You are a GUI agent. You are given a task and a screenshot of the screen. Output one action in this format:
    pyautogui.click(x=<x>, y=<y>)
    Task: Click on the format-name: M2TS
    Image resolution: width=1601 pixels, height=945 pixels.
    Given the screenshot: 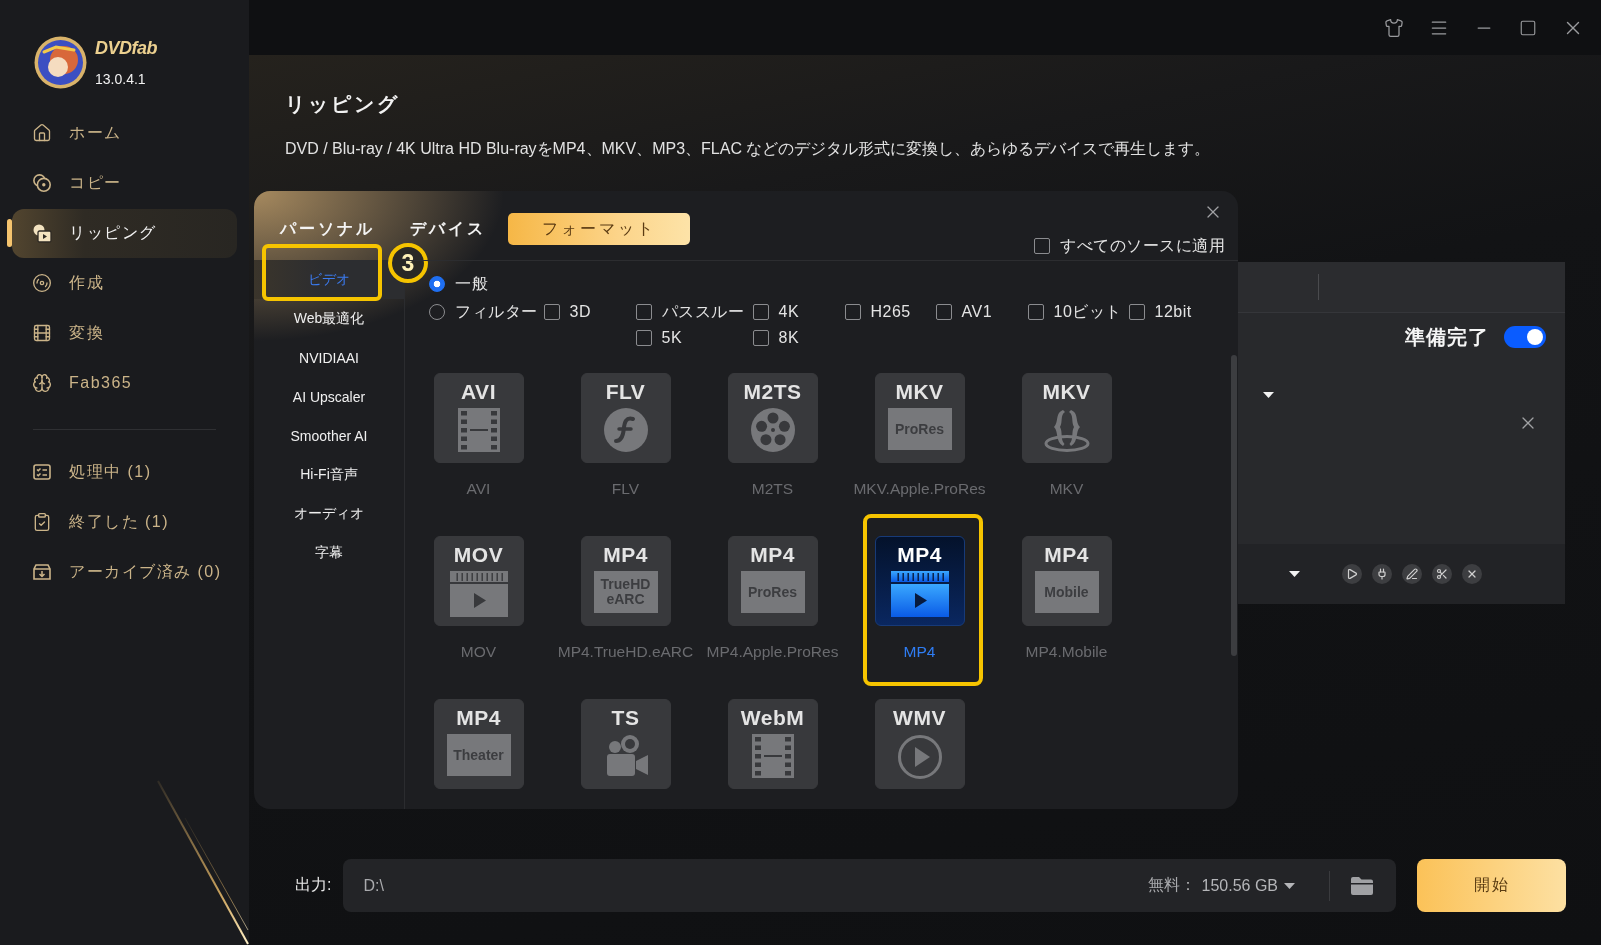 What is the action you would take?
    pyautogui.click(x=772, y=392)
    